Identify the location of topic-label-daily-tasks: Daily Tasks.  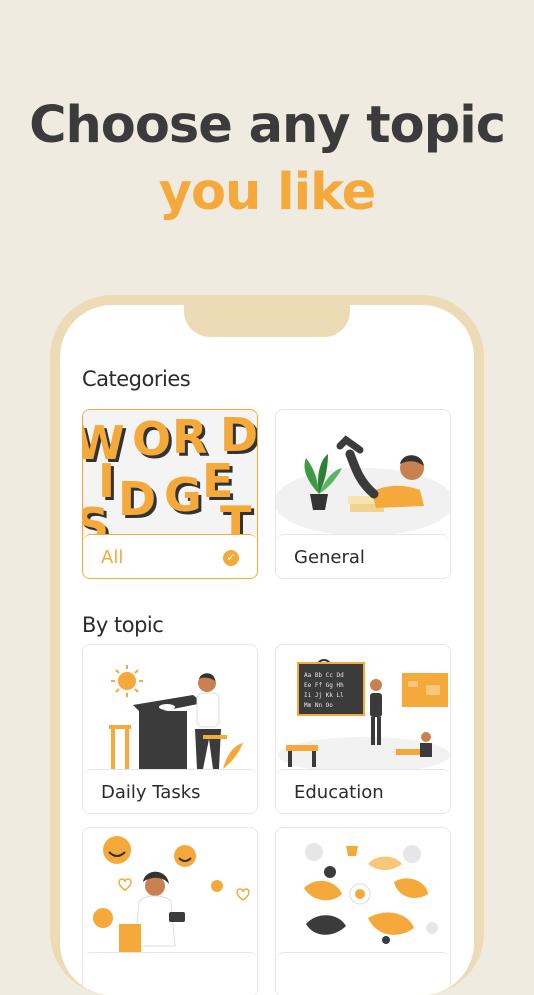
(170, 791).